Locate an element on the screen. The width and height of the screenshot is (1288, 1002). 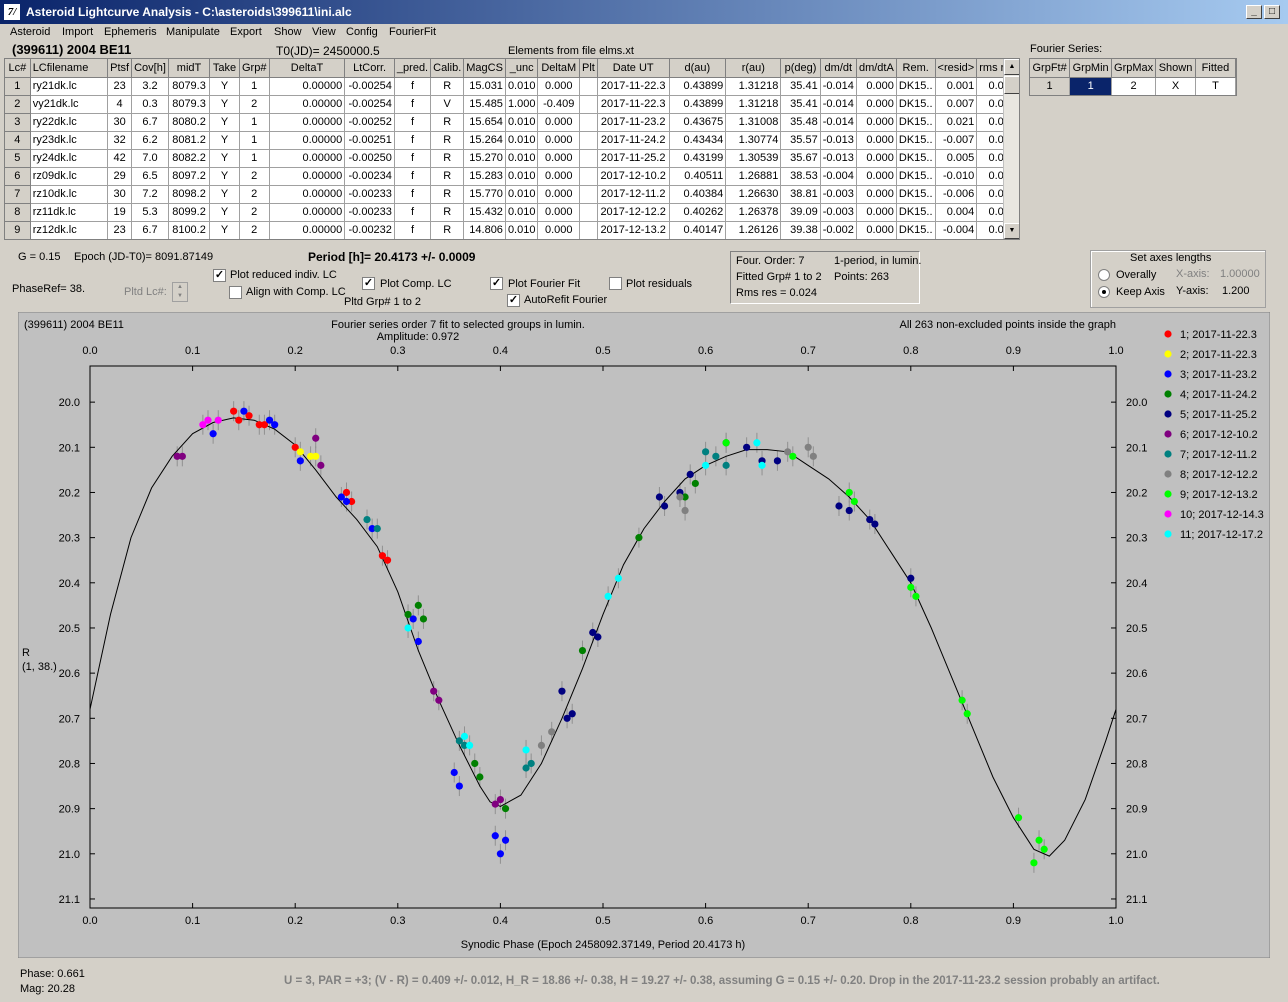
table-cell: 35.48 is located at coordinates (800, 122).